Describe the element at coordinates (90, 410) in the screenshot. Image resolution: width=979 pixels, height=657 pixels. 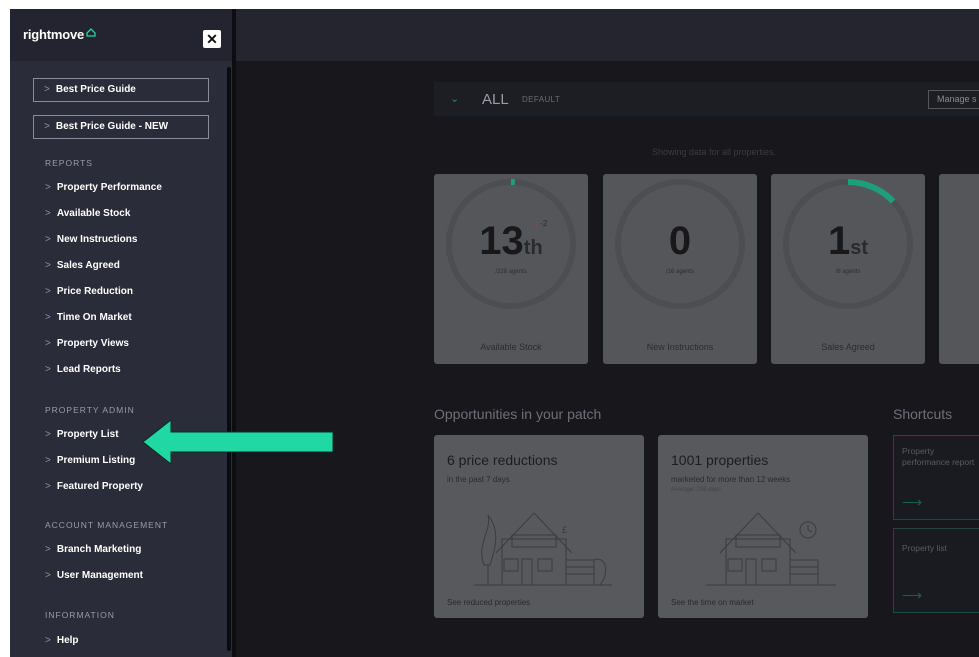
I see `section-property-admin: PROPERTY ADMIN` at that location.